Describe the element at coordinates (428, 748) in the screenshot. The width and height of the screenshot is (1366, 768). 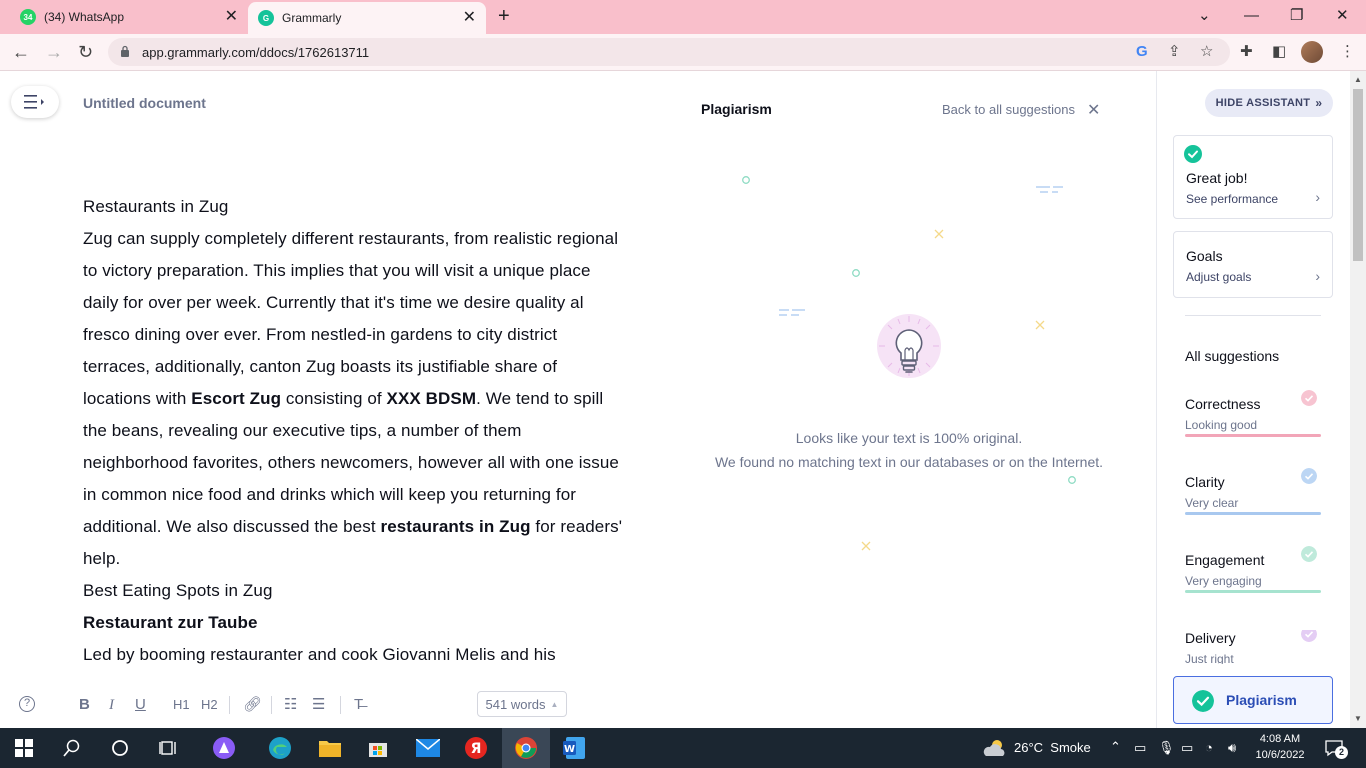
I see `mail-icon` at that location.